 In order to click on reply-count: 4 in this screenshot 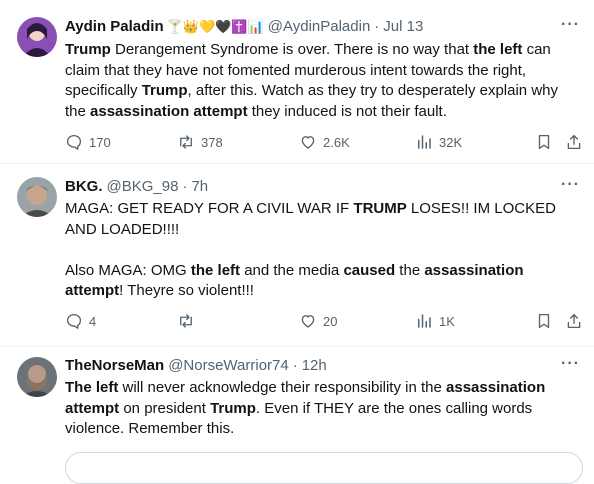, I will do `click(93, 321)`.